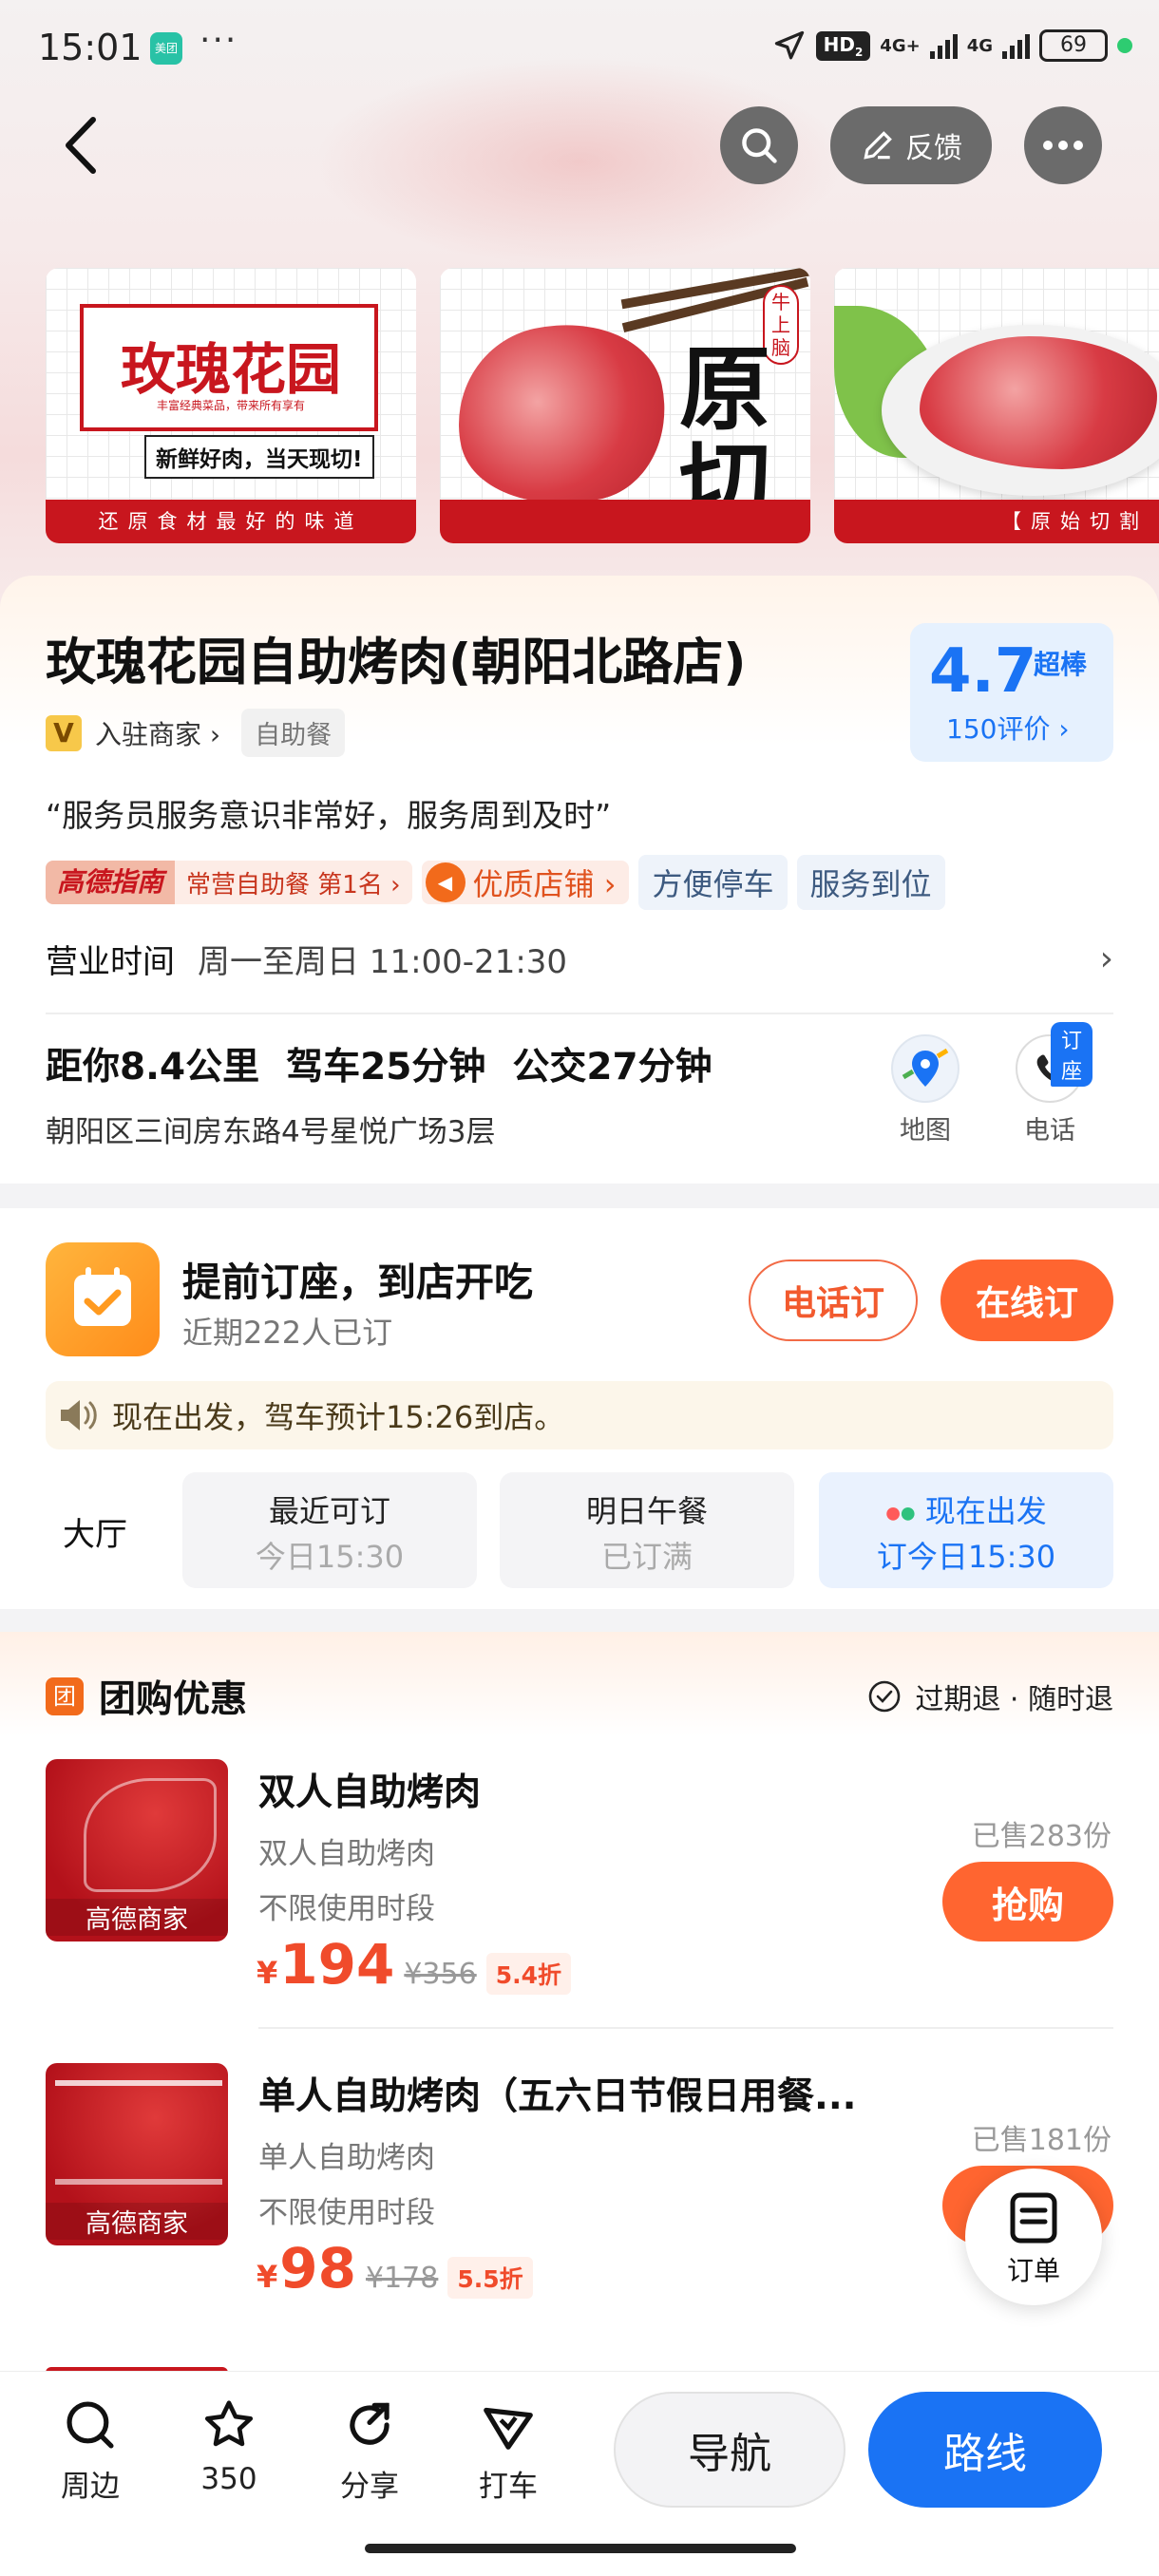  I want to click on thumb-label: 高德商家, so click(137, 2221).